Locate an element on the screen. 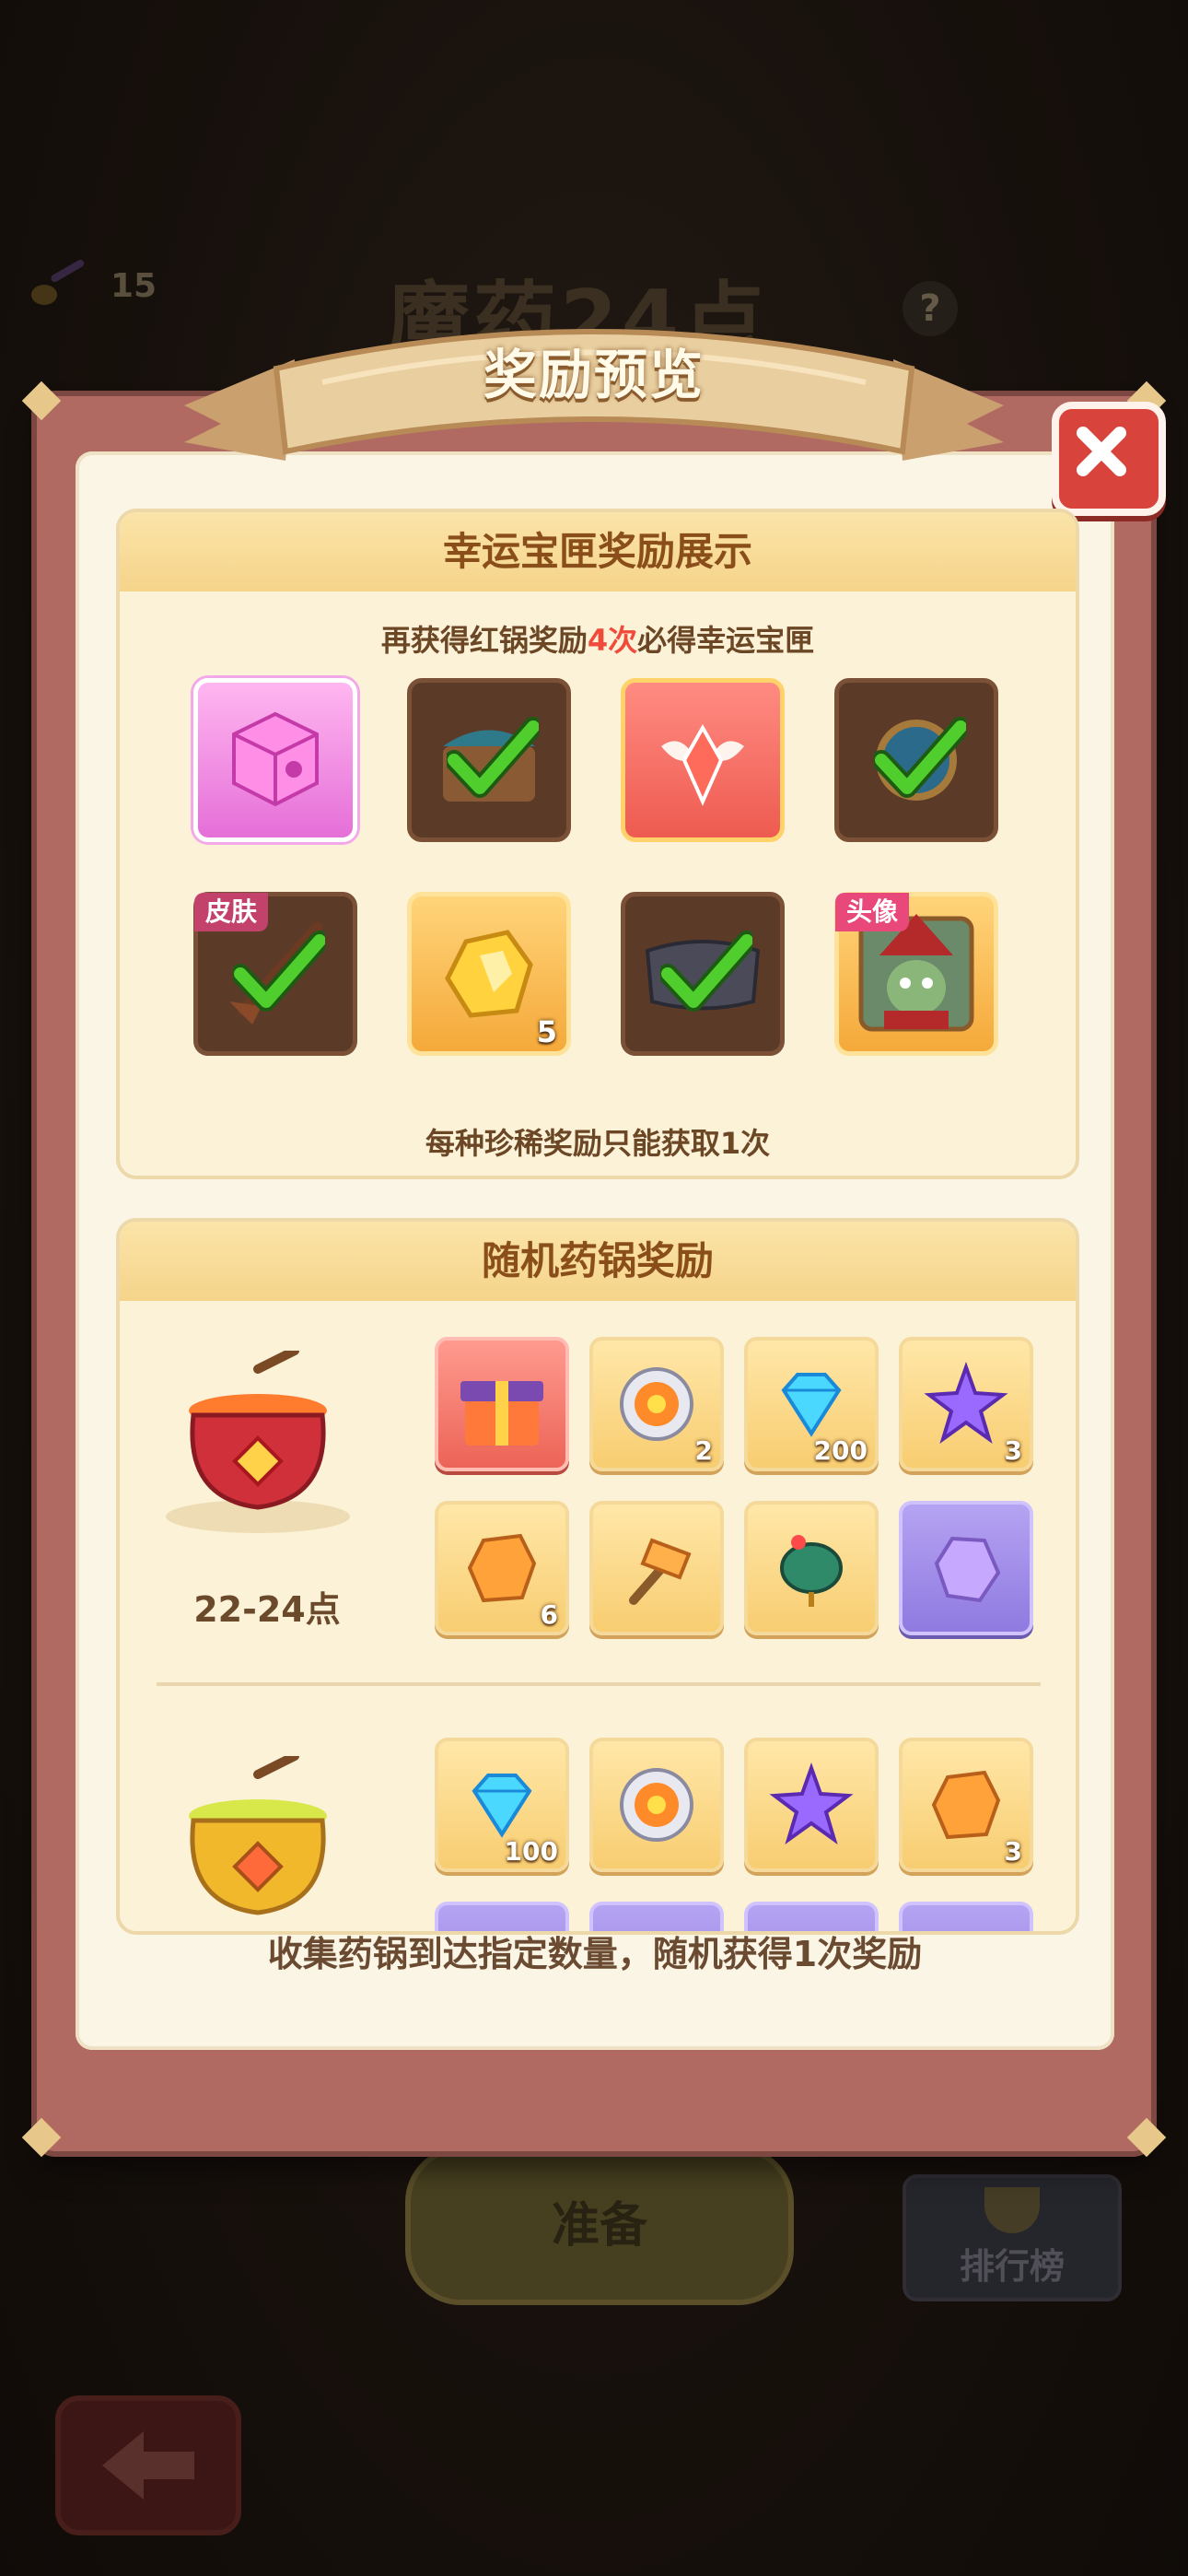 This screenshot has width=1188, height=2576. subtitle-prefix: 再获得红锅奖励 is located at coordinates (484, 640).